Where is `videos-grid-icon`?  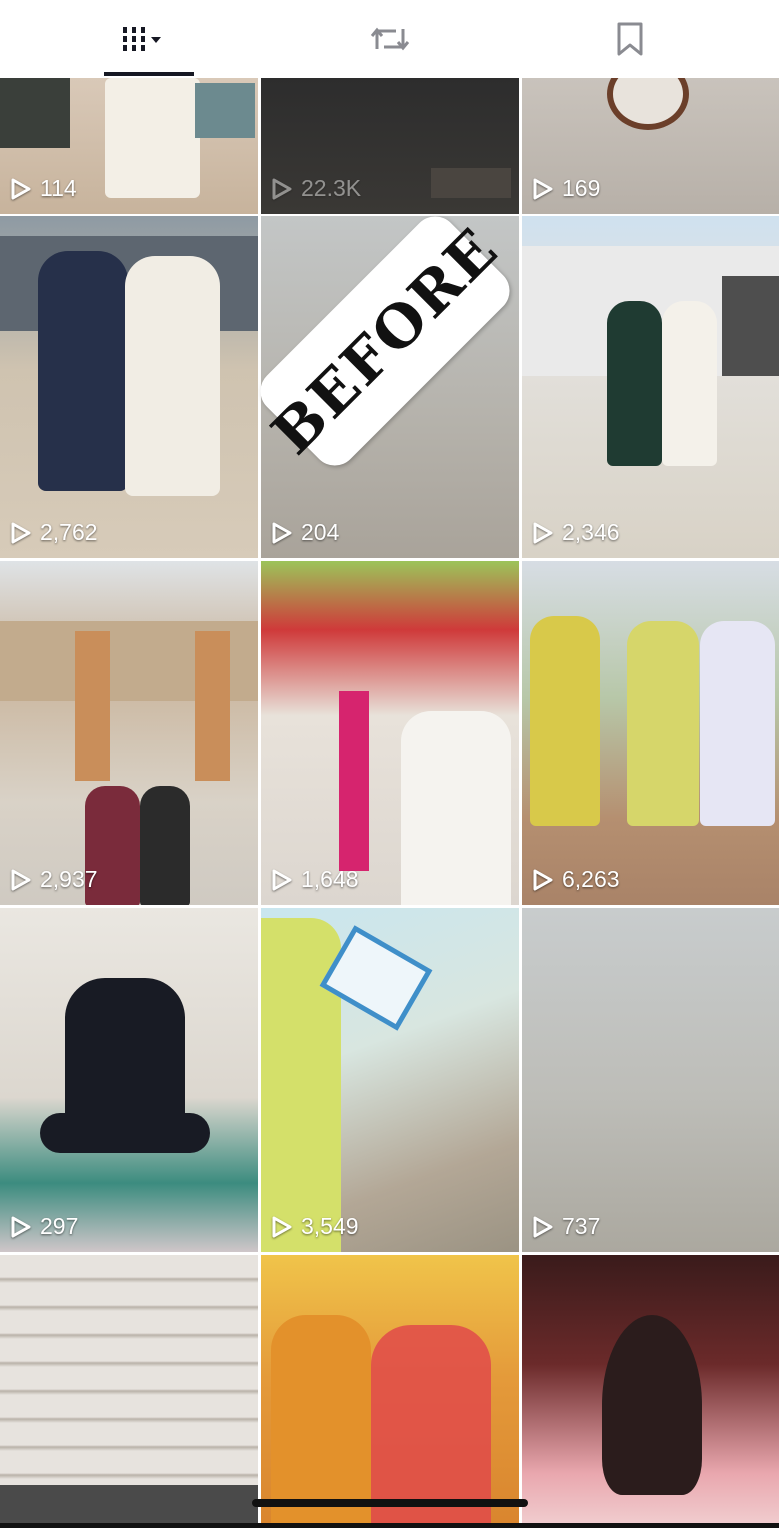
videos-grid-icon is located at coordinates (142, 39).